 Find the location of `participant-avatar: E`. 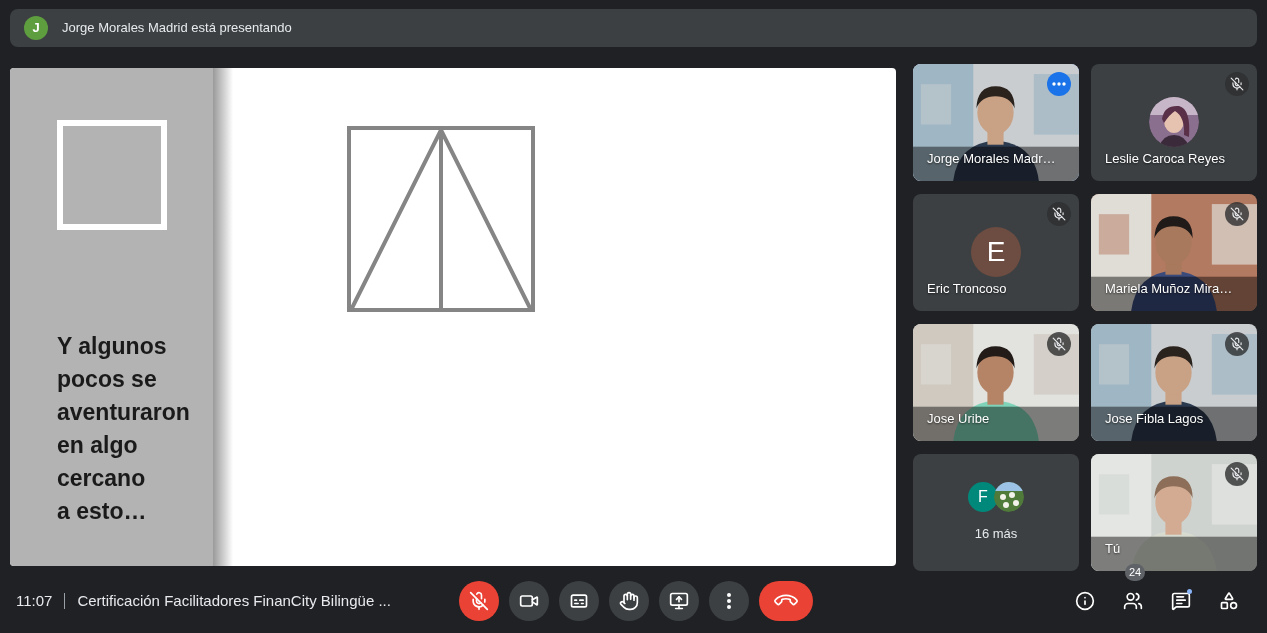

participant-avatar: E is located at coordinates (996, 252).